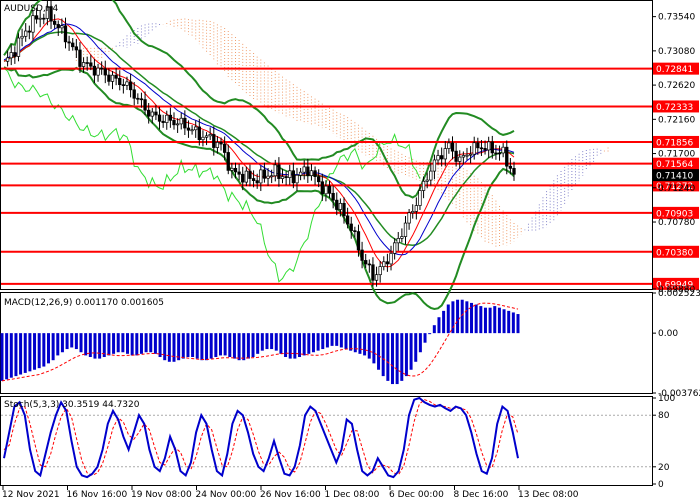 The width and height of the screenshot is (700, 500). Describe the element at coordinates (261, 437) in the screenshot. I see `stoch-signal-line` at that location.